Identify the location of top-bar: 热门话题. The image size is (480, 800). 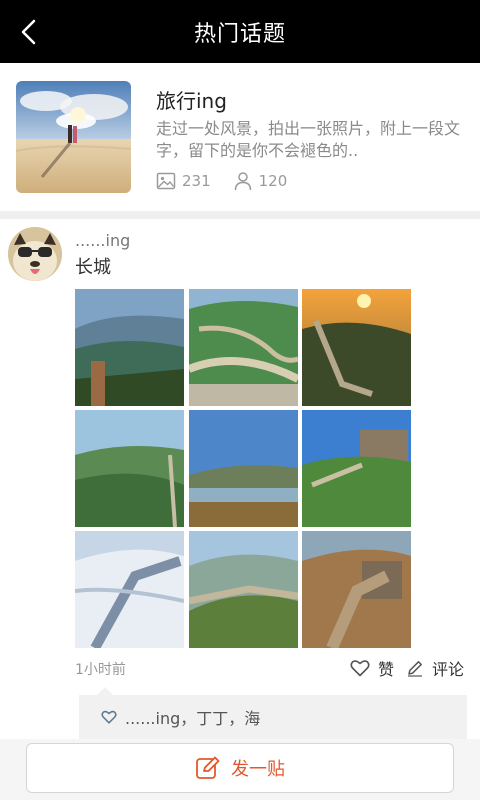
(240, 31).